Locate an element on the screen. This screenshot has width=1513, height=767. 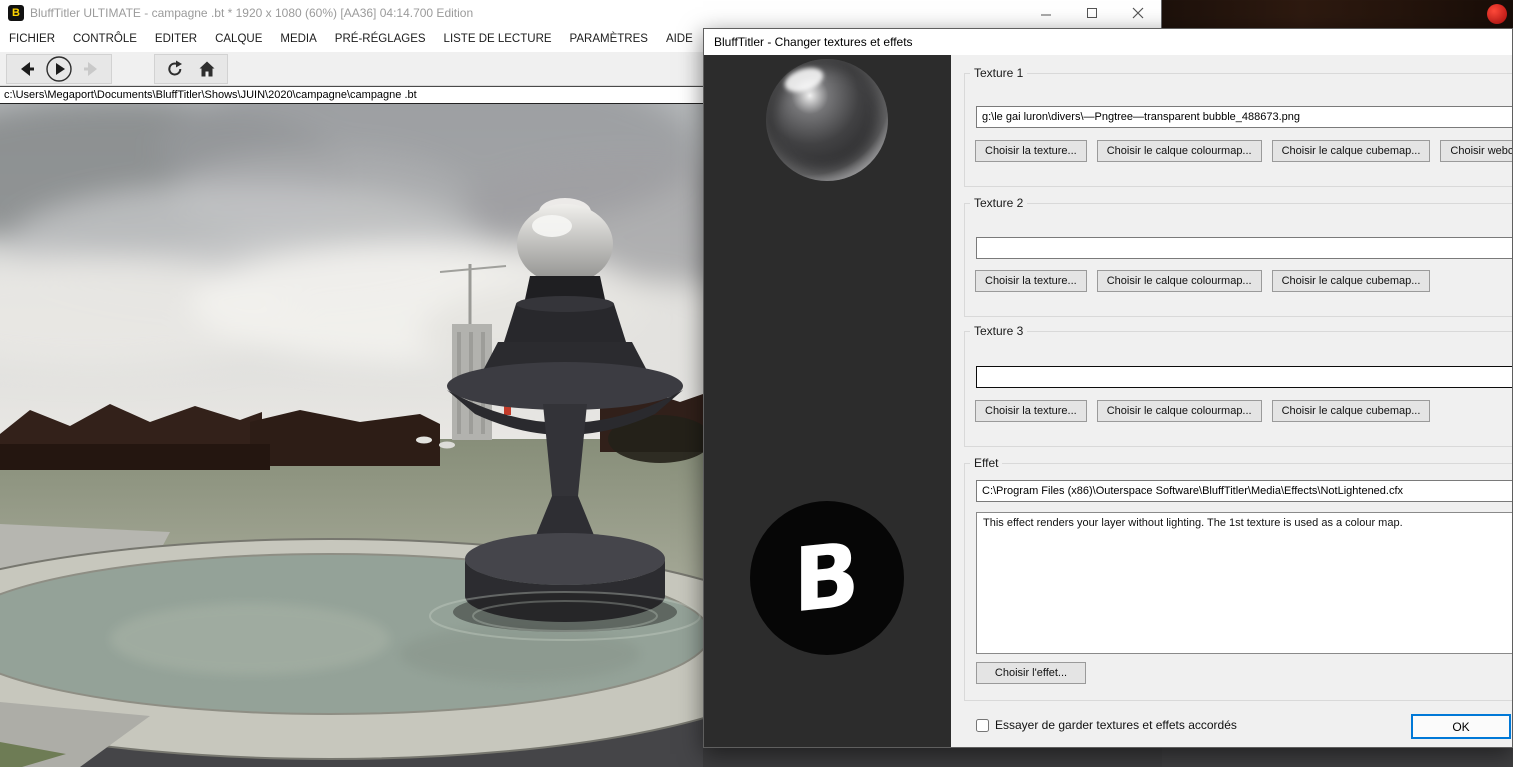
menu-controle: CONTRÔLE is located at coordinates (105, 39).